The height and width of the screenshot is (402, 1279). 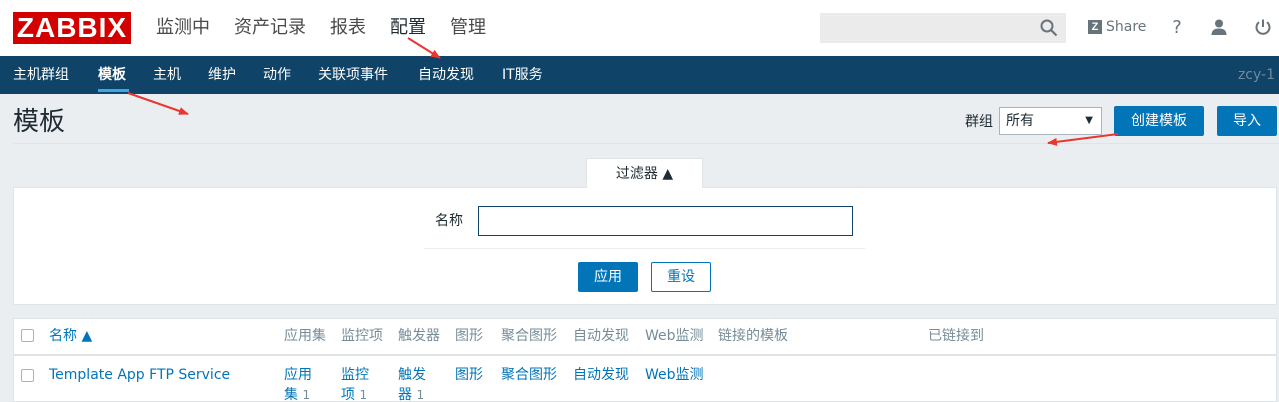 What do you see at coordinates (449, 221) in the screenshot?
I see `name-filter-label: 名称` at bounding box center [449, 221].